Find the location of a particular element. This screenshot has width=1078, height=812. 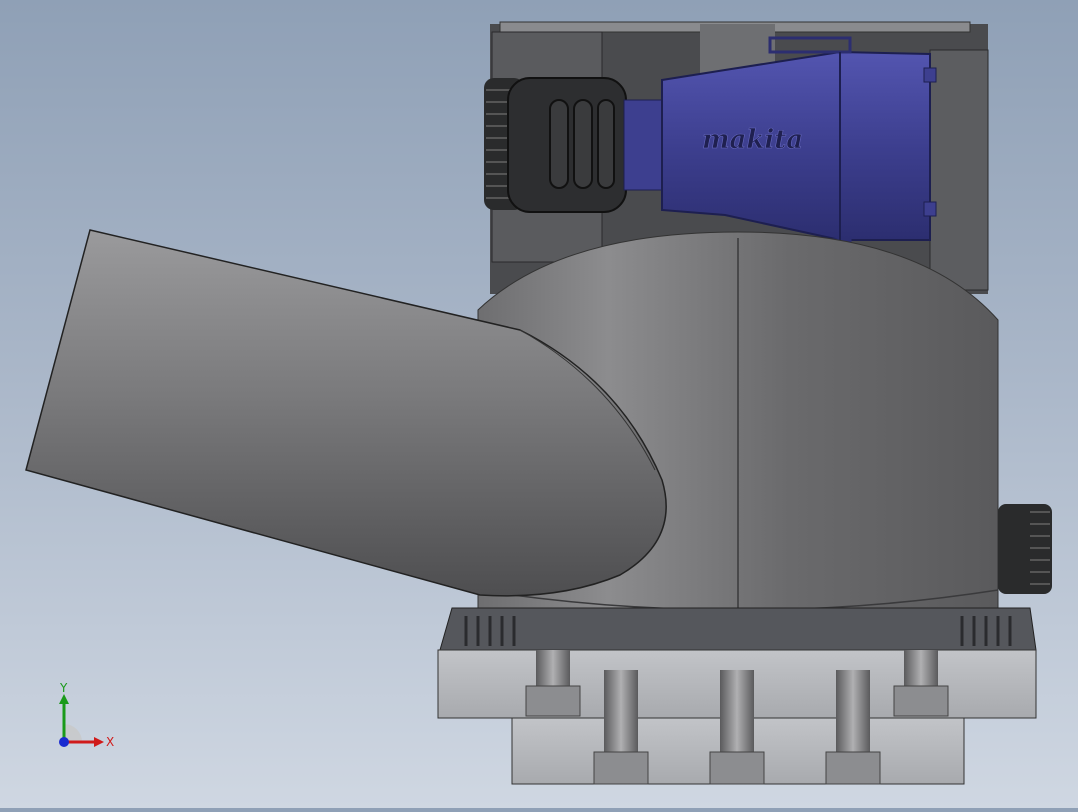

z-axis-dot is located at coordinates (64, 742).